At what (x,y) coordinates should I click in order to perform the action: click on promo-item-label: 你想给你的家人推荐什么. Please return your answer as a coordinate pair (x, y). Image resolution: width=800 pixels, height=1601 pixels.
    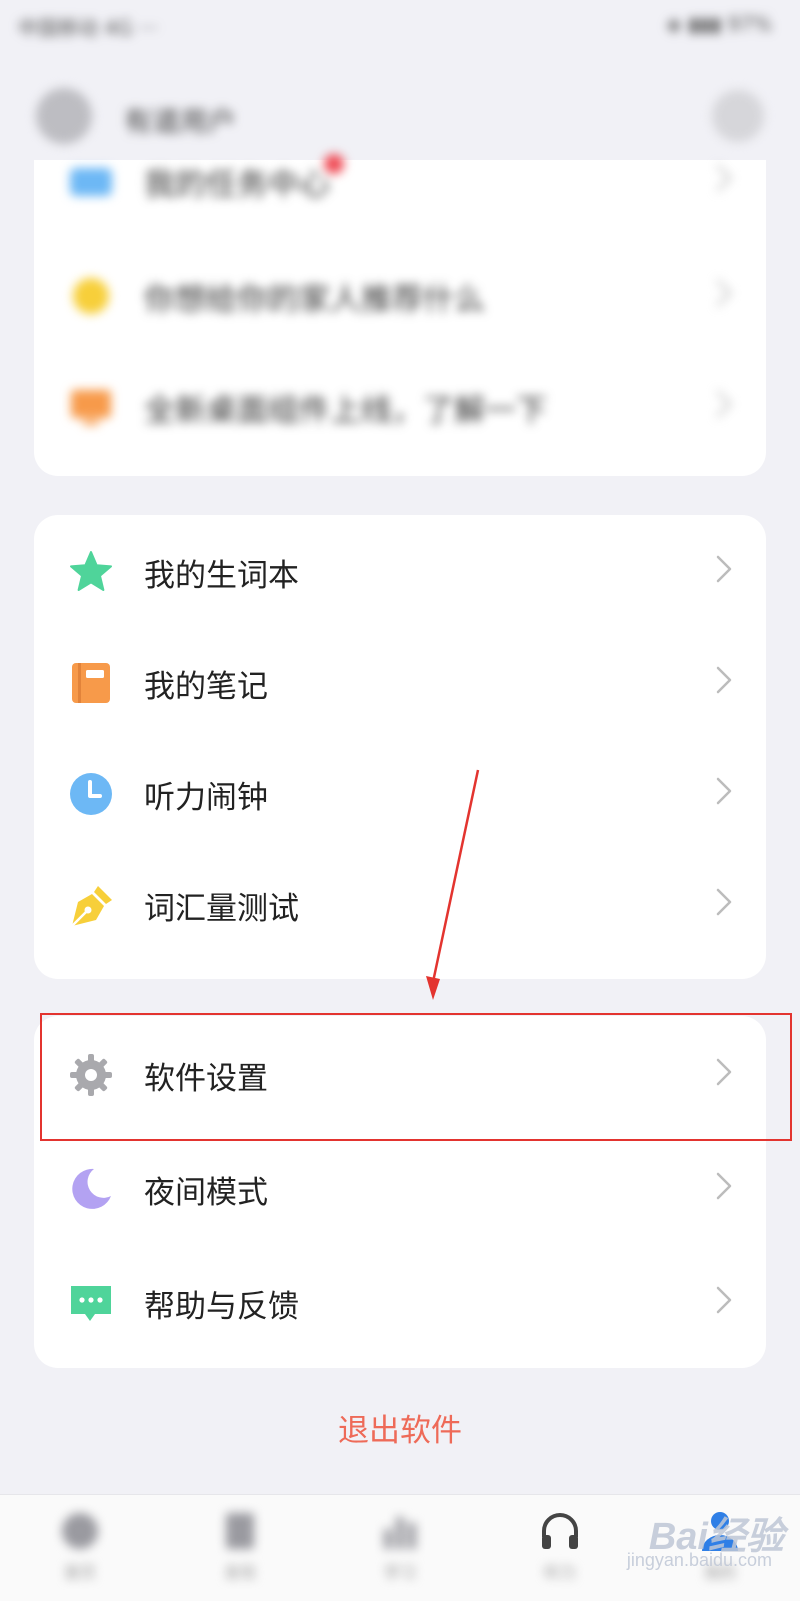
    Looking at the image, I should click on (314, 300).